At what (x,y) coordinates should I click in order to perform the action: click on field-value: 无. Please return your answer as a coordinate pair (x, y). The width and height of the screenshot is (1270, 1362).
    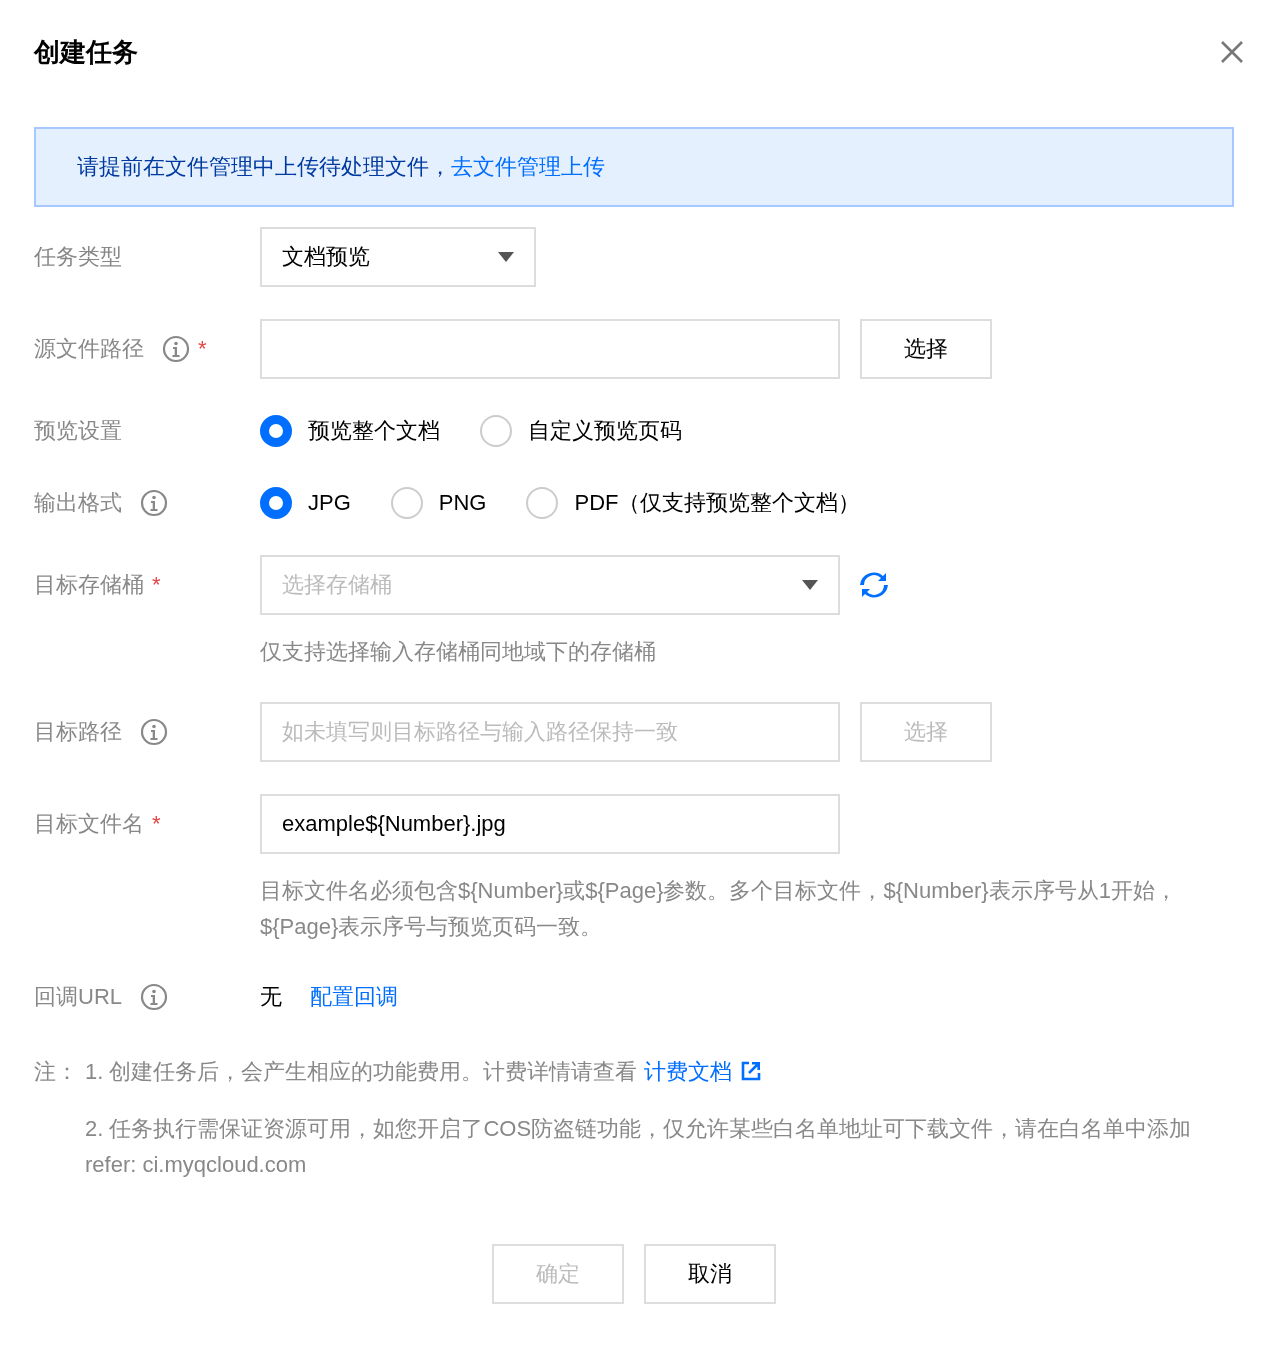
    Looking at the image, I should click on (271, 997).